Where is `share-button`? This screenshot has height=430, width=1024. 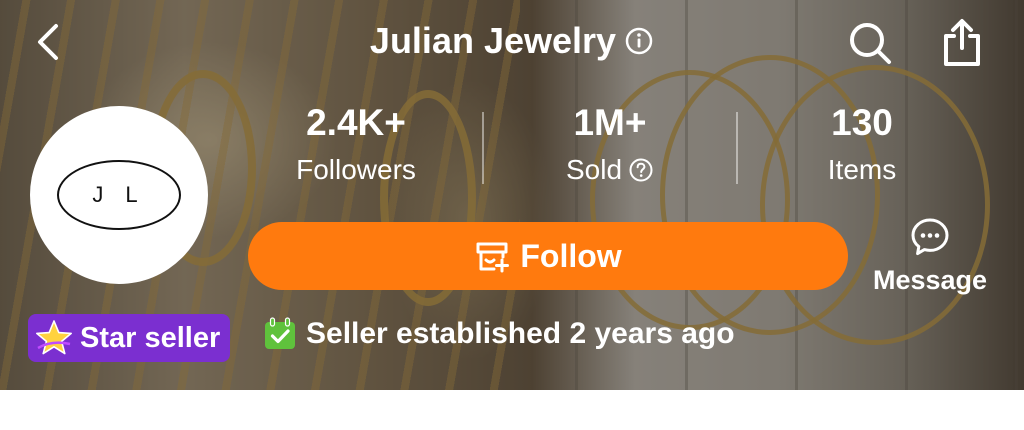 share-button is located at coordinates (962, 43).